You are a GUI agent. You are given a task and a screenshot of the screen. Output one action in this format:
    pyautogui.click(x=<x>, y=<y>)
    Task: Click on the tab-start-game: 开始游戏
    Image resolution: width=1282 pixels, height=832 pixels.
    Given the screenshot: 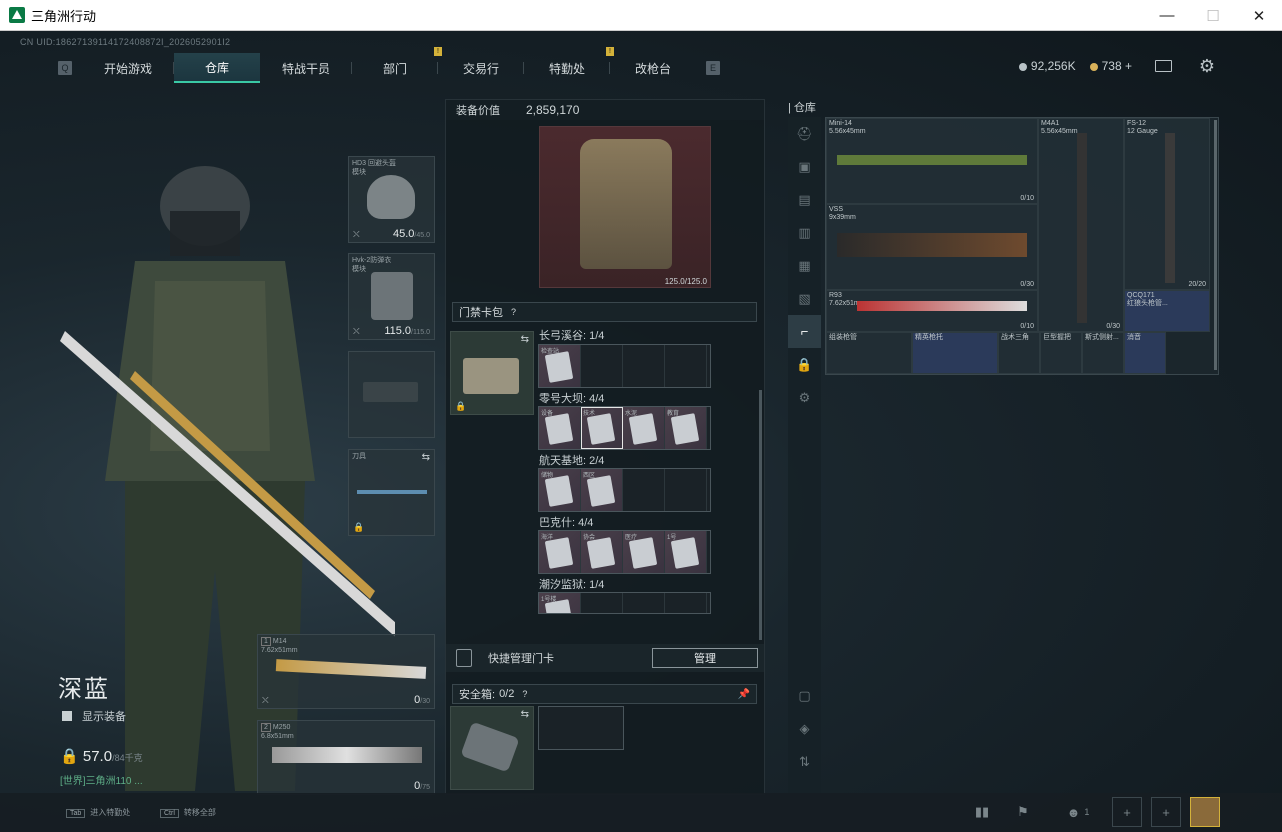 What is the action you would take?
    pyautogui.click(x=128, y=68)
    